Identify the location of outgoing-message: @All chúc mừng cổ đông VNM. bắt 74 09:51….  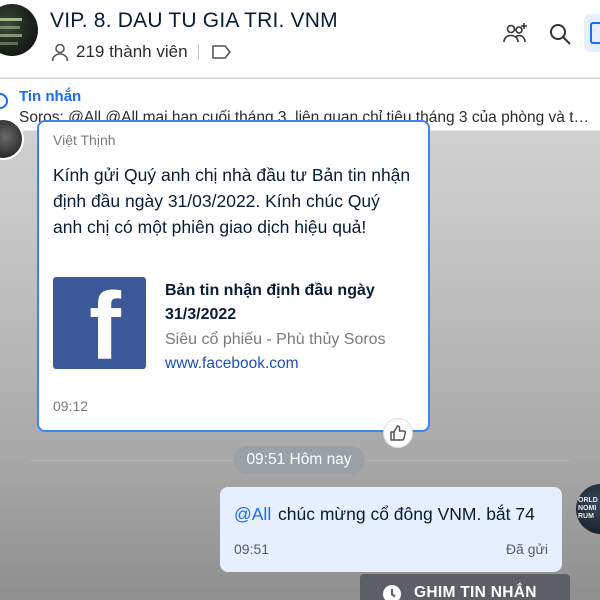
(391, 529).